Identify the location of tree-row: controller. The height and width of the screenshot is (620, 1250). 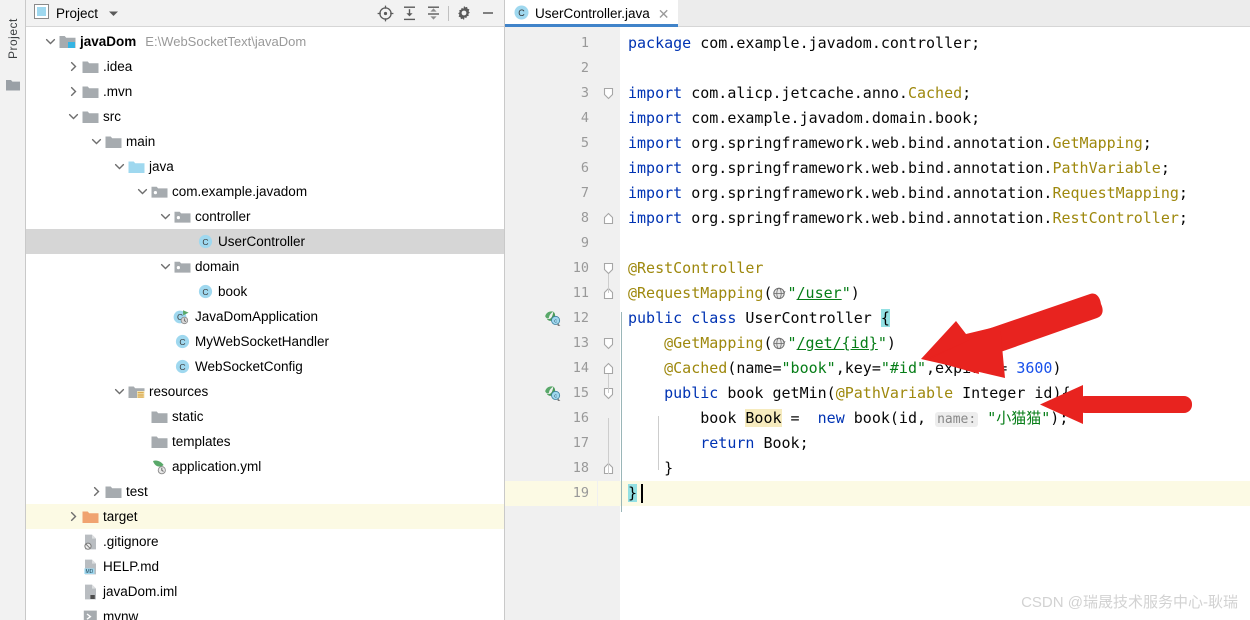
(265, 216).